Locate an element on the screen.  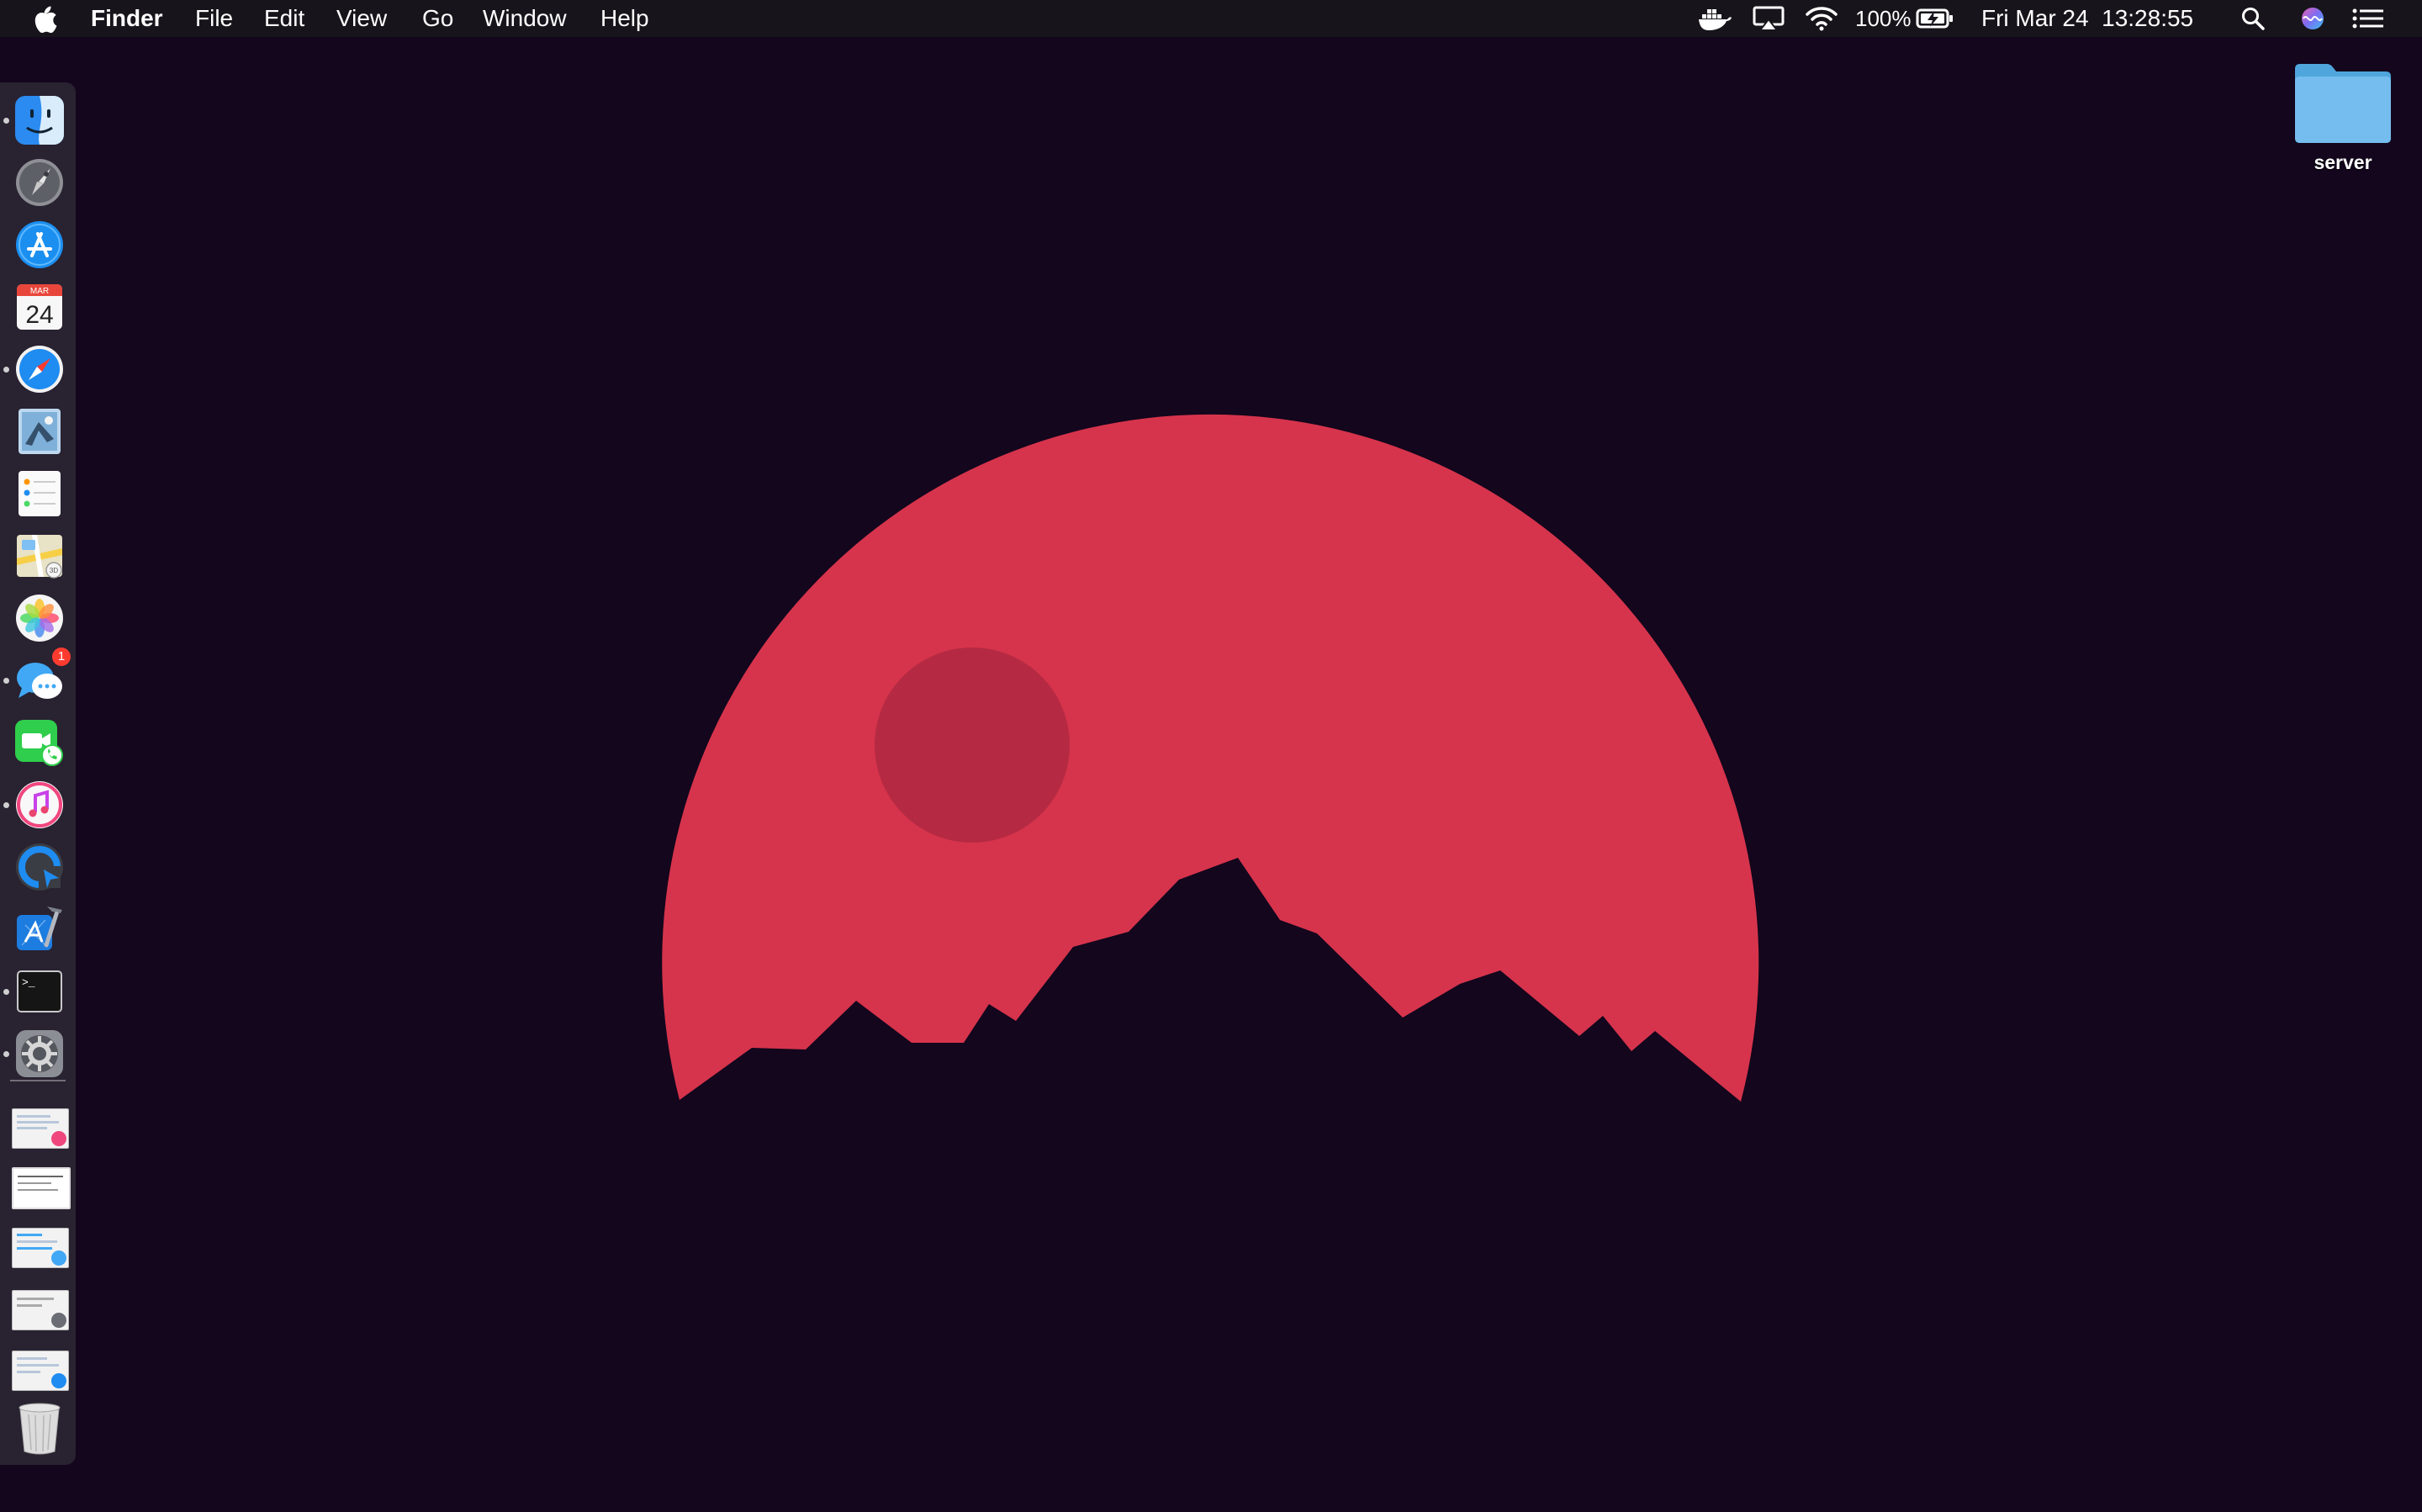
dock: MAR 24 3D 1 >_ is located at coordinates (38, 773).